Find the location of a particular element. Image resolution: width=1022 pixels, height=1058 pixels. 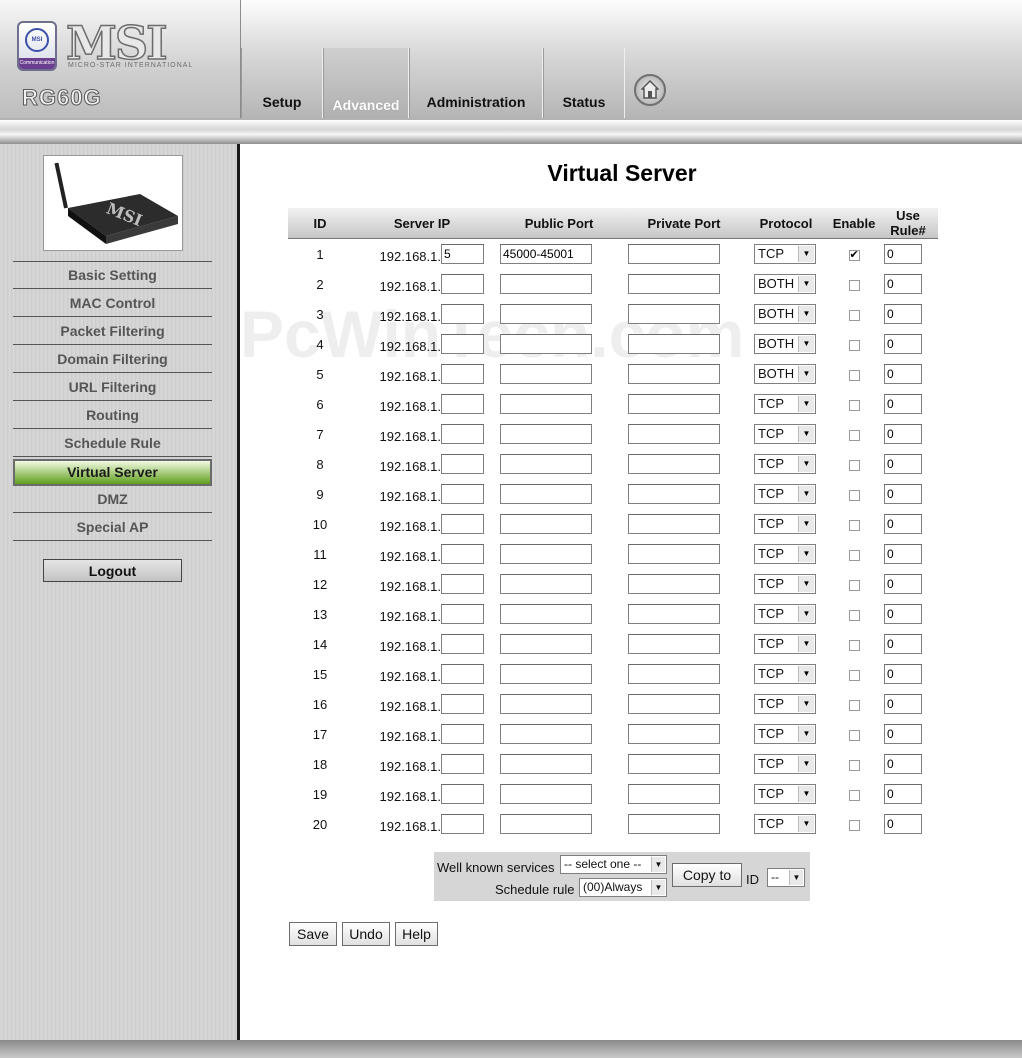

help-button: Help is located at coordinates (416, 934).